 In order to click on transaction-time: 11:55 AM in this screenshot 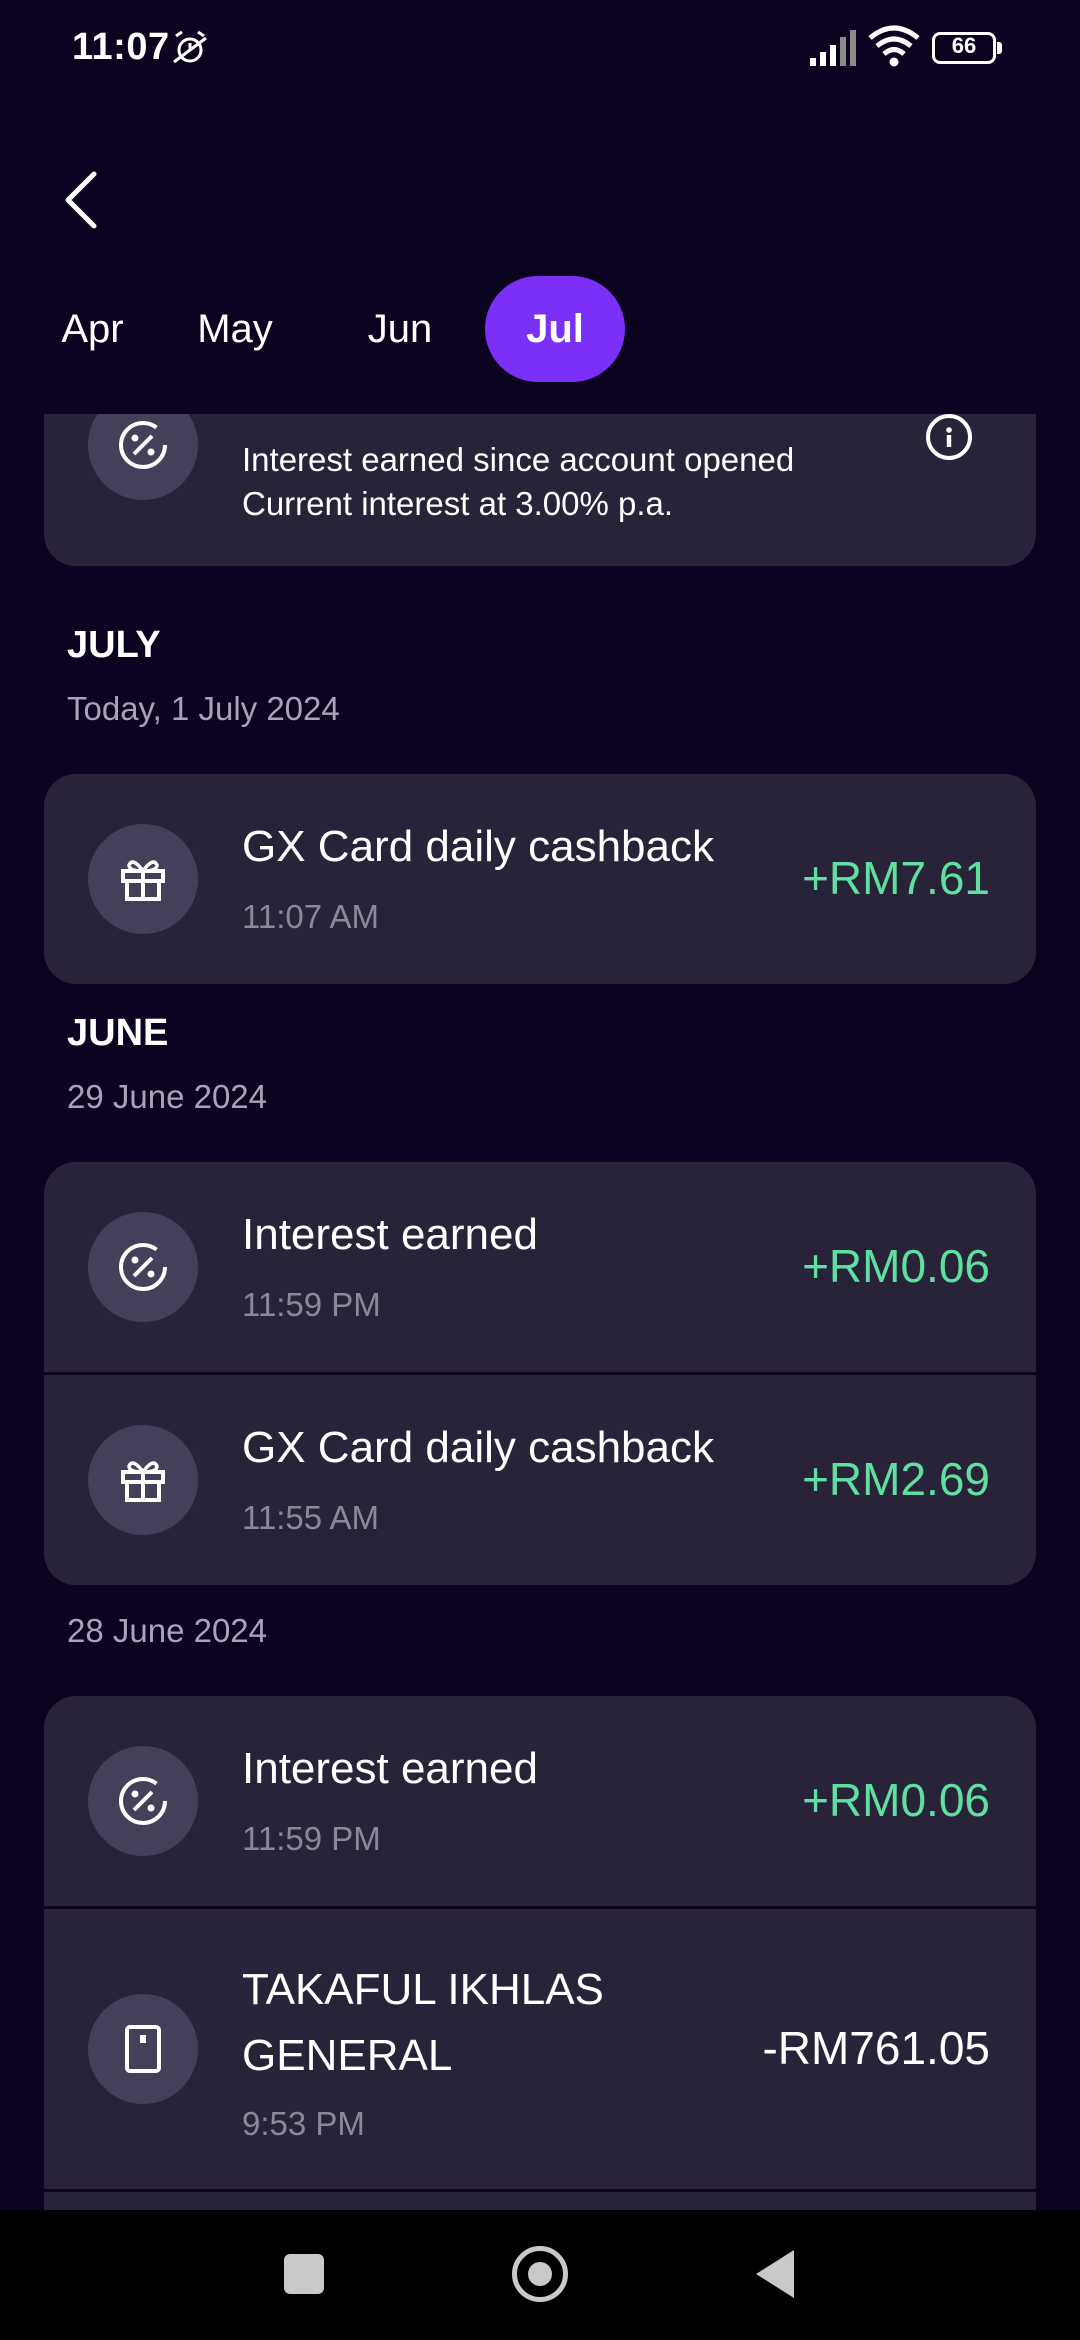, I will do `click(310, 1517)`.